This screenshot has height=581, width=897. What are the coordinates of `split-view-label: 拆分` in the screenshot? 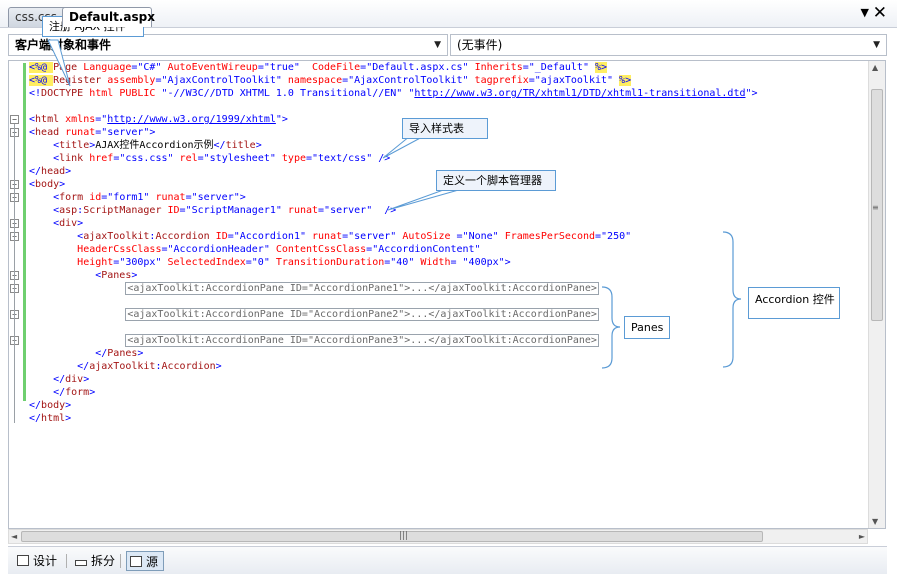 It's located at (103, 561).